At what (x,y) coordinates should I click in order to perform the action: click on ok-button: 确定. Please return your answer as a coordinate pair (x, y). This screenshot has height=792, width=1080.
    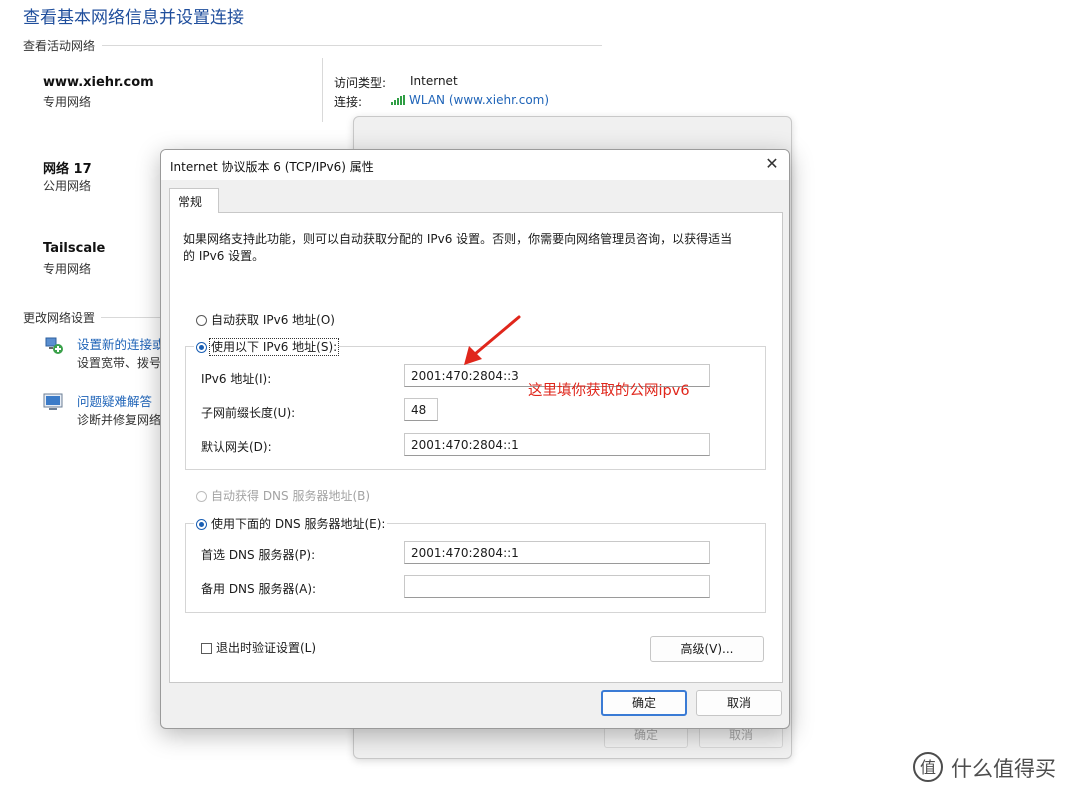
    Looking at the image, I should click on (644, 703).